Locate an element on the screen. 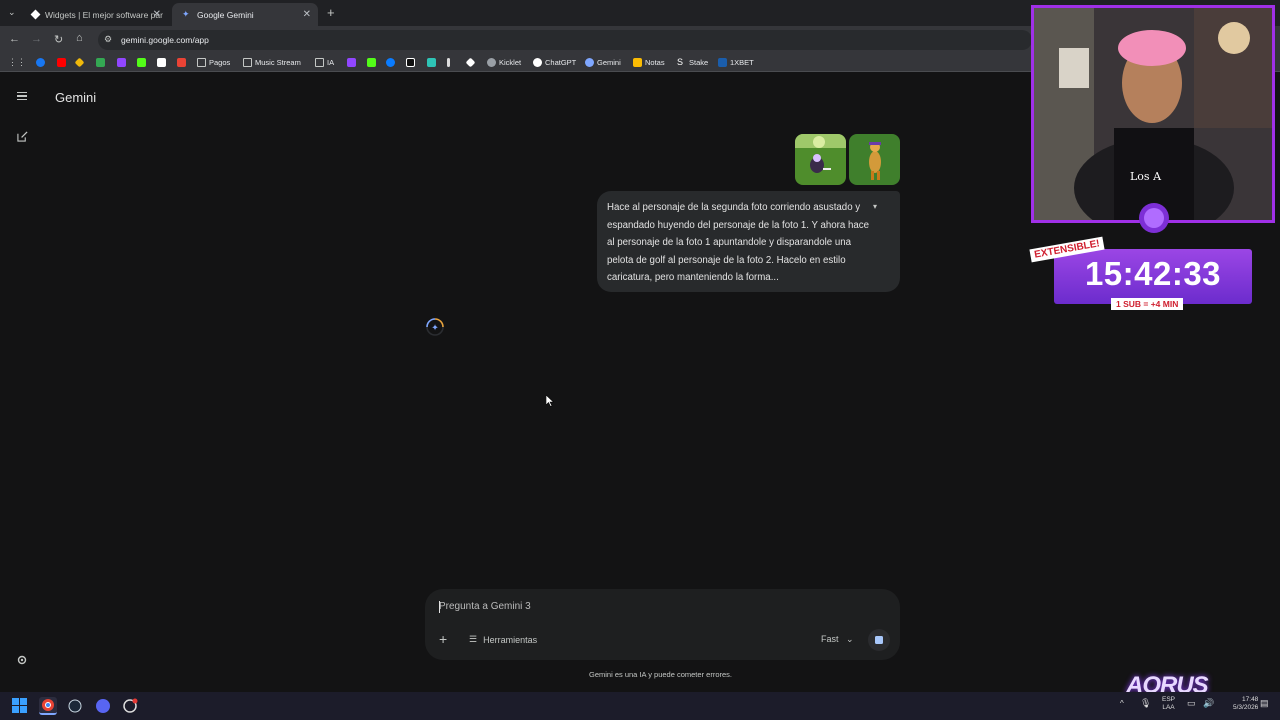 Image resolution: width=1280 pixels, height=720 pixels. mouse-cursor-icon is located at coordinates (550, 401).